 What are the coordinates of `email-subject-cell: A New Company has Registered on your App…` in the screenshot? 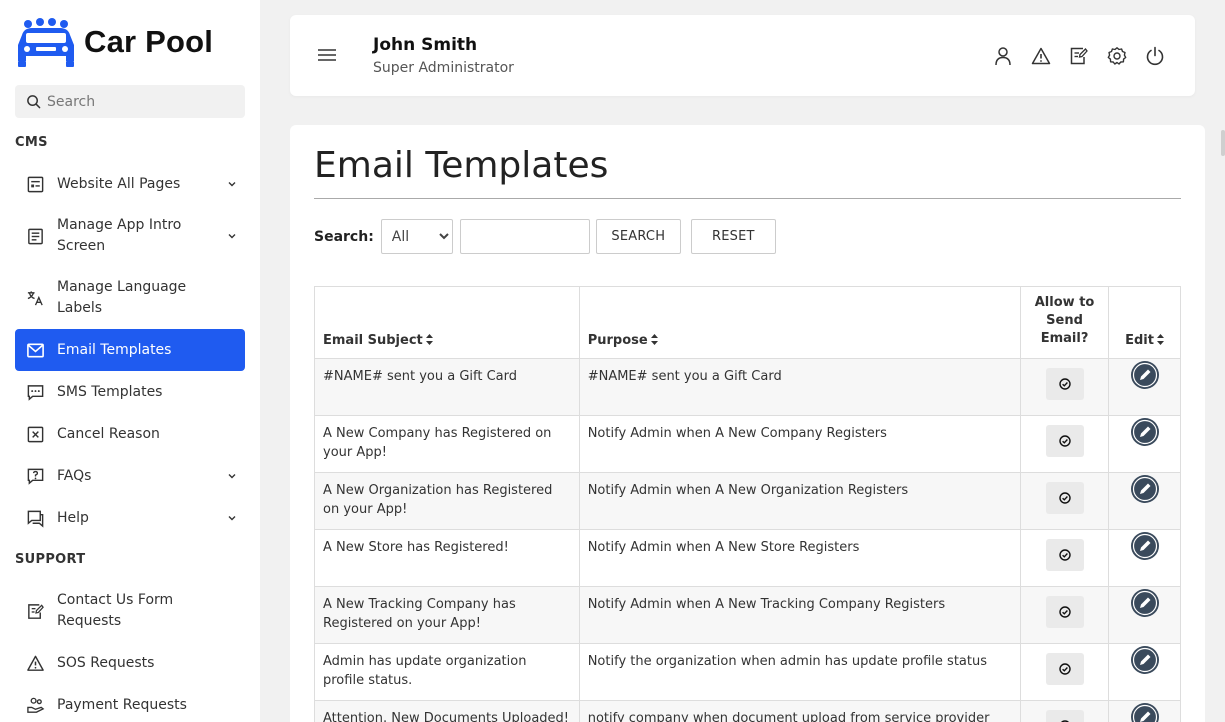 It's located at (447, 444).